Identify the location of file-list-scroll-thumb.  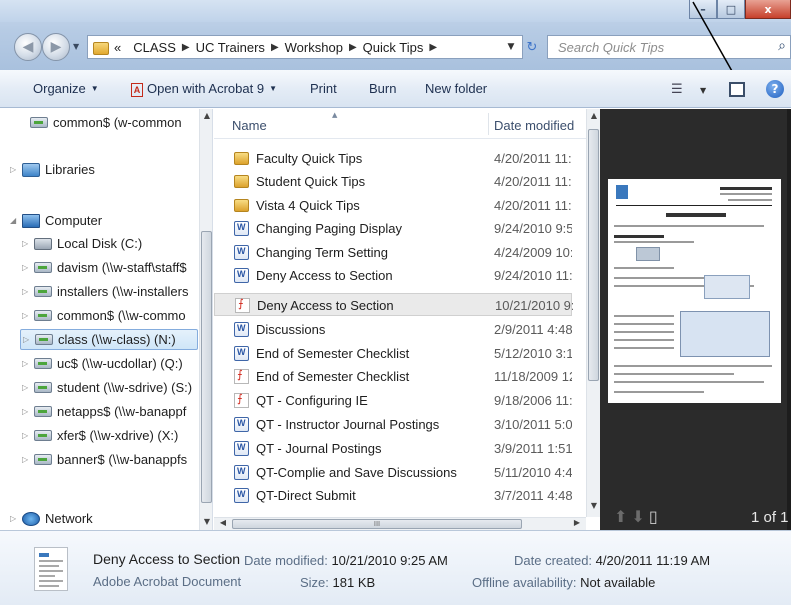
(593, 255).